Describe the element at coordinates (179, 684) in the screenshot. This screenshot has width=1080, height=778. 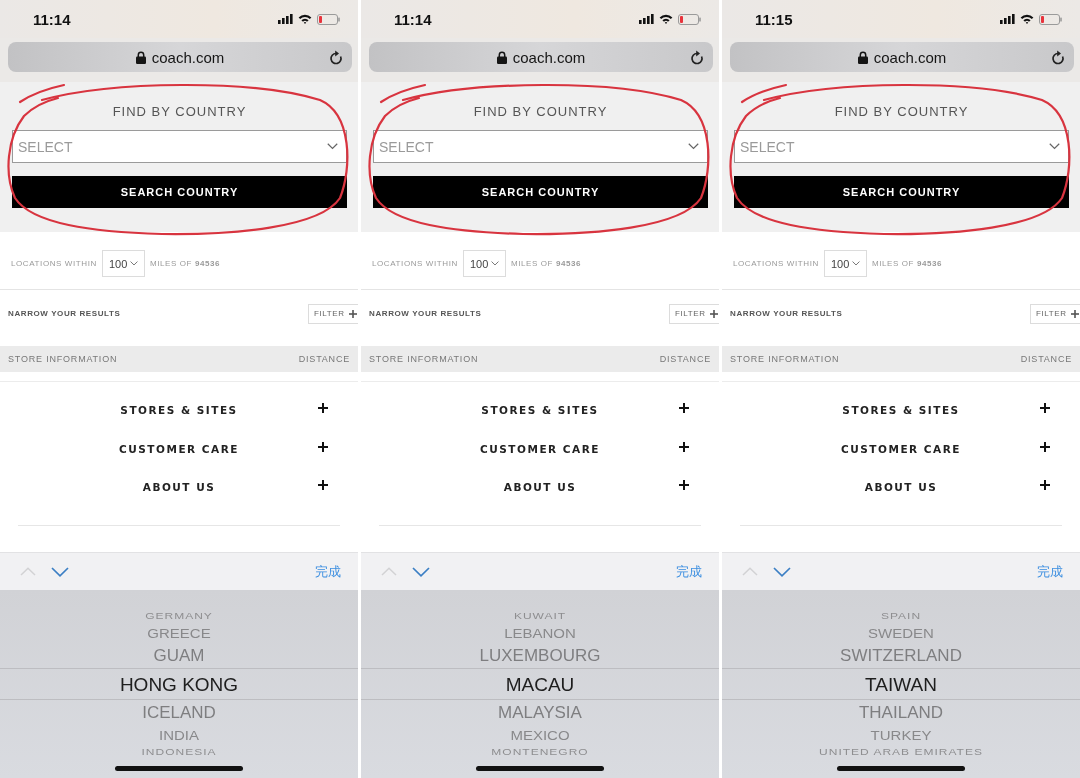
I see `picker-option: HONG KONG` at that location.